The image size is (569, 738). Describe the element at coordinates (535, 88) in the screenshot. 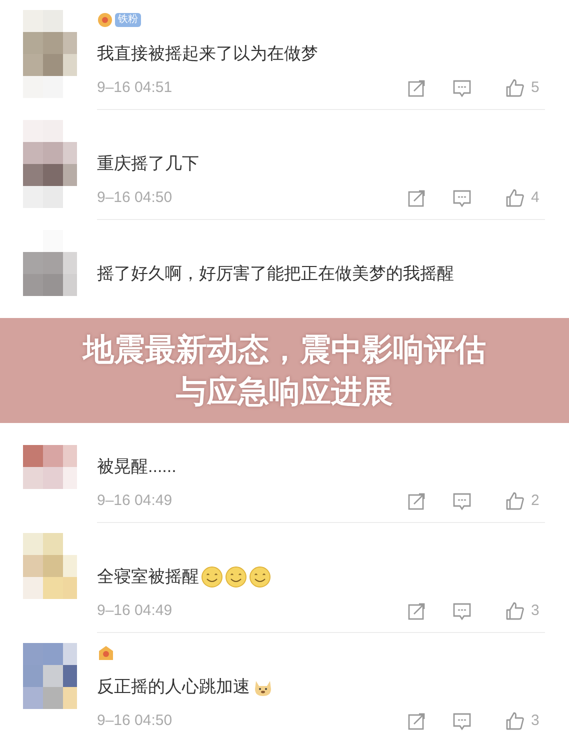

I see `like-count: 5` at that location.